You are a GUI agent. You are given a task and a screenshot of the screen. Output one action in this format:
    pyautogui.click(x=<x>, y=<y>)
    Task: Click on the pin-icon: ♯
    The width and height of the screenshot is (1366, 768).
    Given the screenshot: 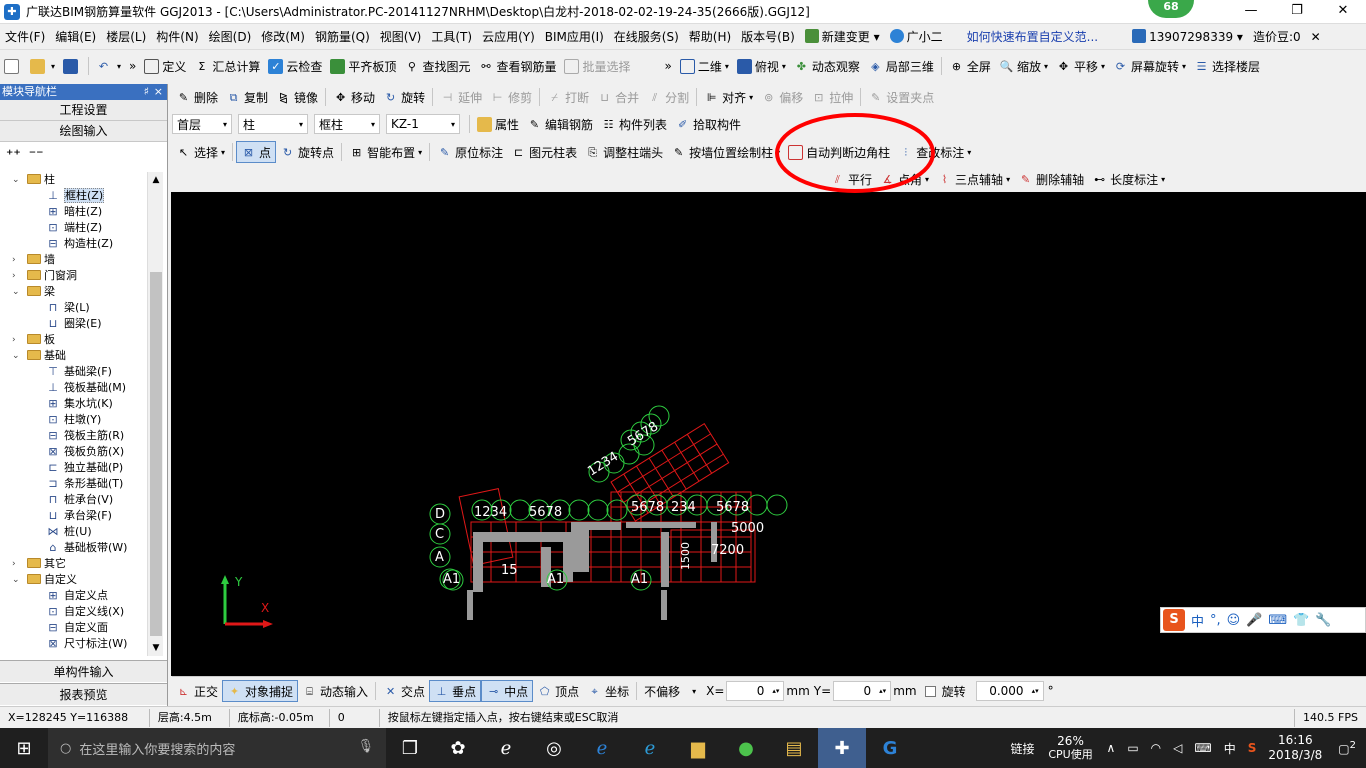 What is the action you would take?
    pyautogui.click(x=146, y=92)
    